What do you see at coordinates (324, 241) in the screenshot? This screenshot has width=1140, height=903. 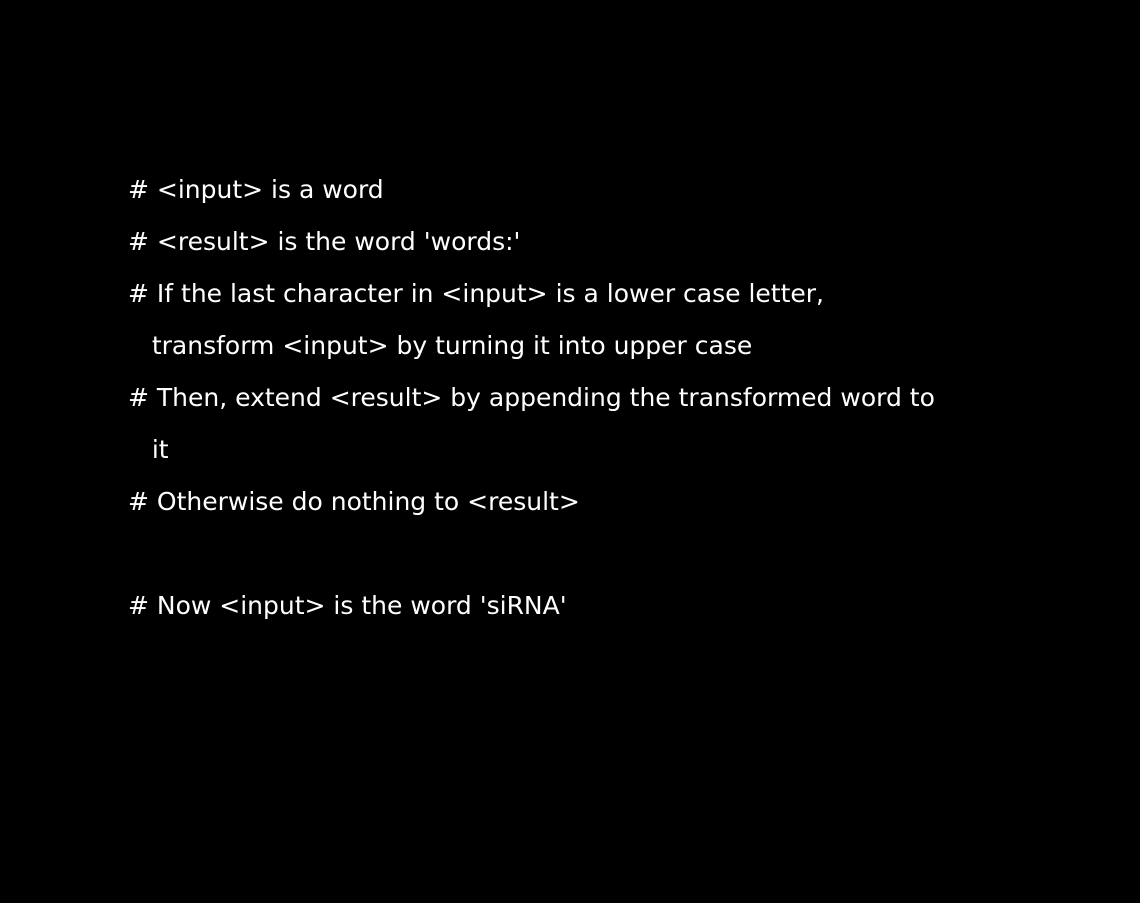 I see `text-line-2: # <result> is the word 'words:'` at bounding box center [324, 241].